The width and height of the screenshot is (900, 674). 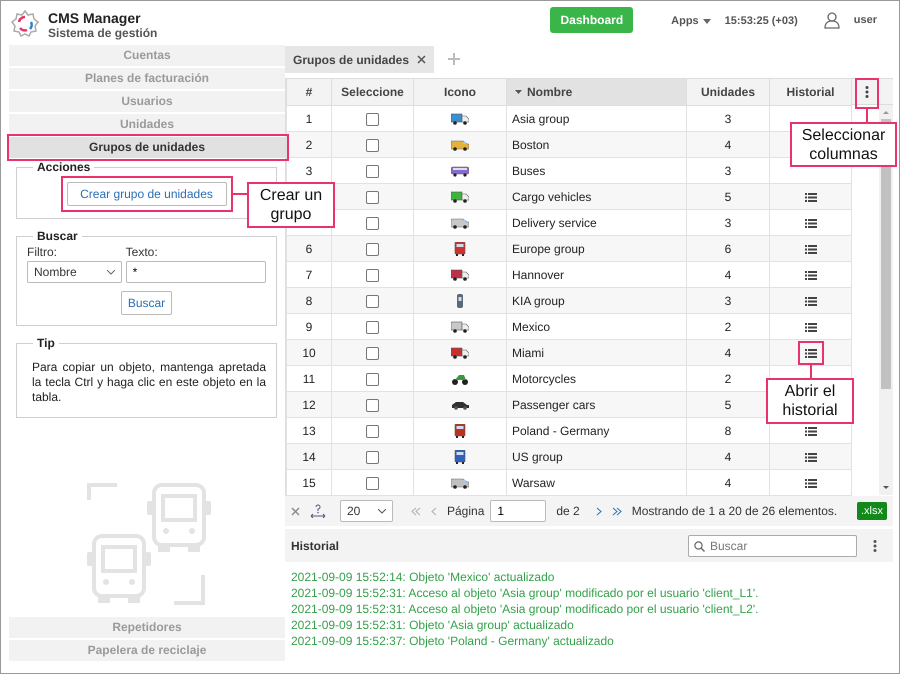 What do you see at coordinates (596, 457) in the screenshot?
I see `name-cell: US group` at bounding box center [596, 457].